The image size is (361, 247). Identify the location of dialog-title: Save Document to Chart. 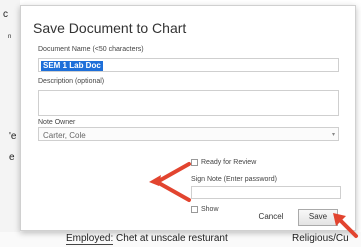
(110, 28).